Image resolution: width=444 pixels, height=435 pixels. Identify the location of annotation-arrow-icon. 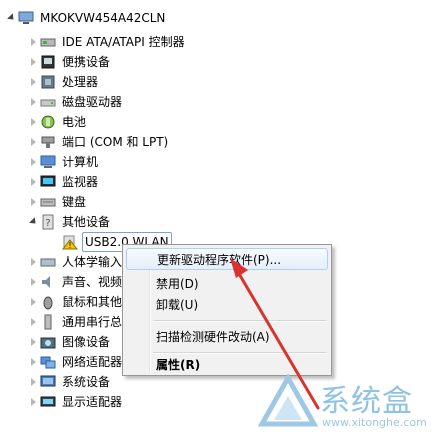
(275, 334).